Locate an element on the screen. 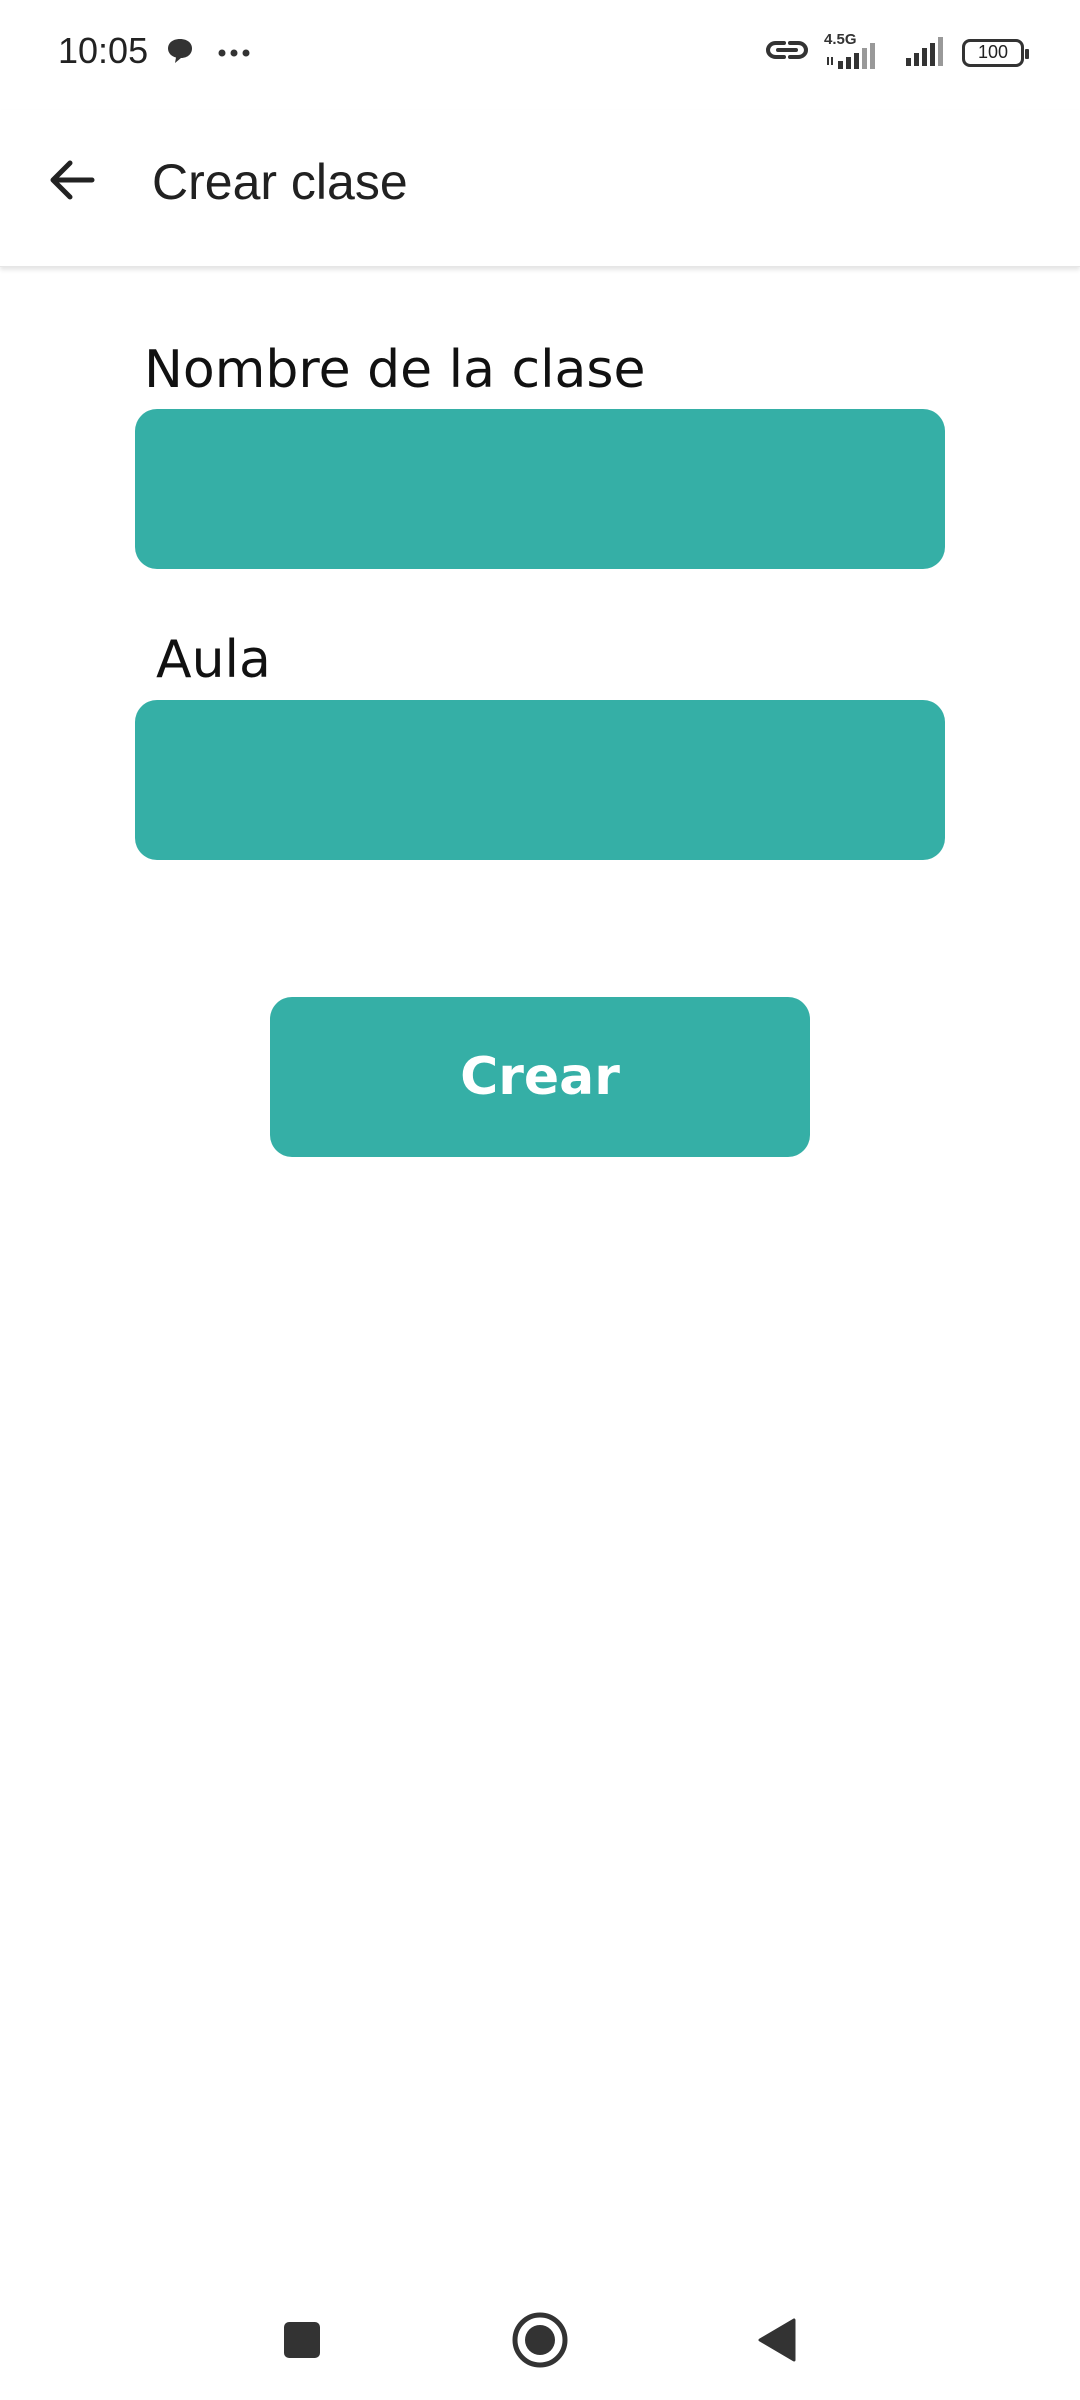 The image size is (1080, 2400). app-bar: Crear clase is located at coordinates (540, 188).